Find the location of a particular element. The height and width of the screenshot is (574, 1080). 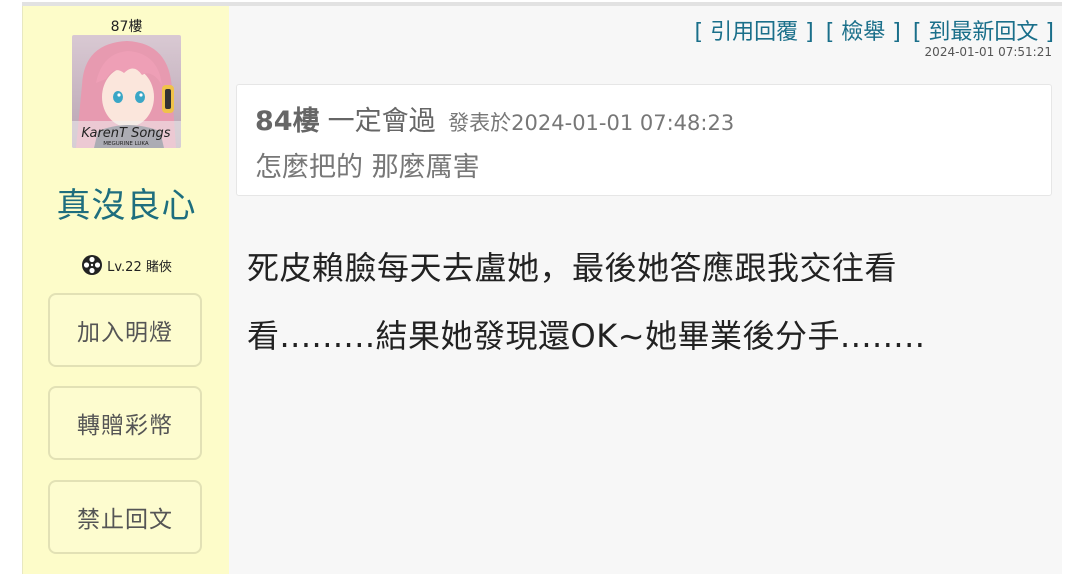

gift-coins-button: 轉贈彩幣 is located at coordinates (125, 423).